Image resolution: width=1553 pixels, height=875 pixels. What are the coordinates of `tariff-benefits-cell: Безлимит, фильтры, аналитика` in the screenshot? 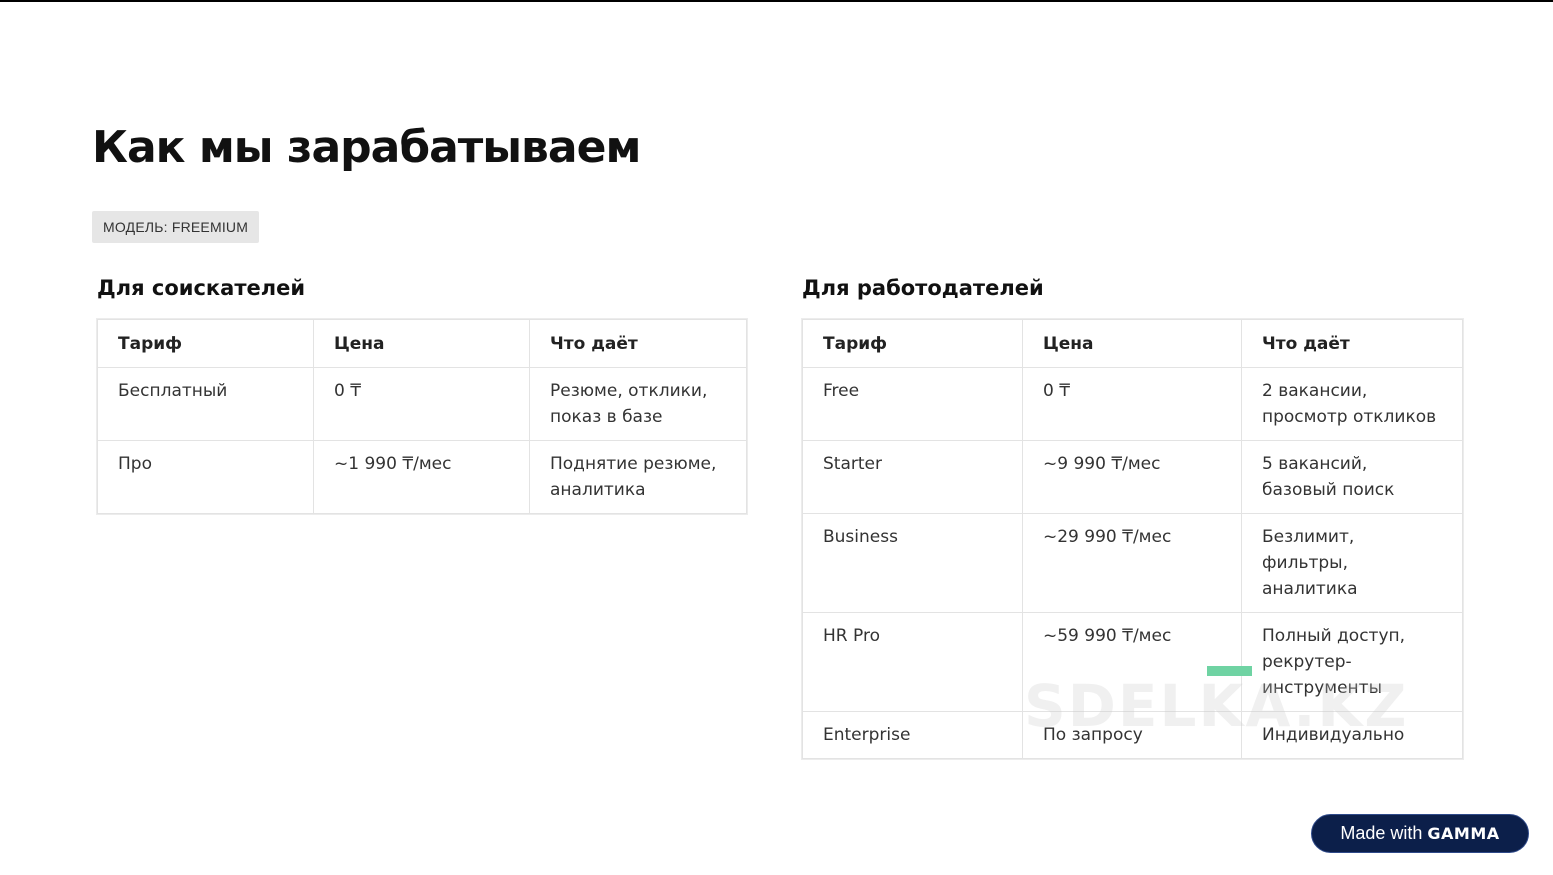 It's located at (1352, 563).